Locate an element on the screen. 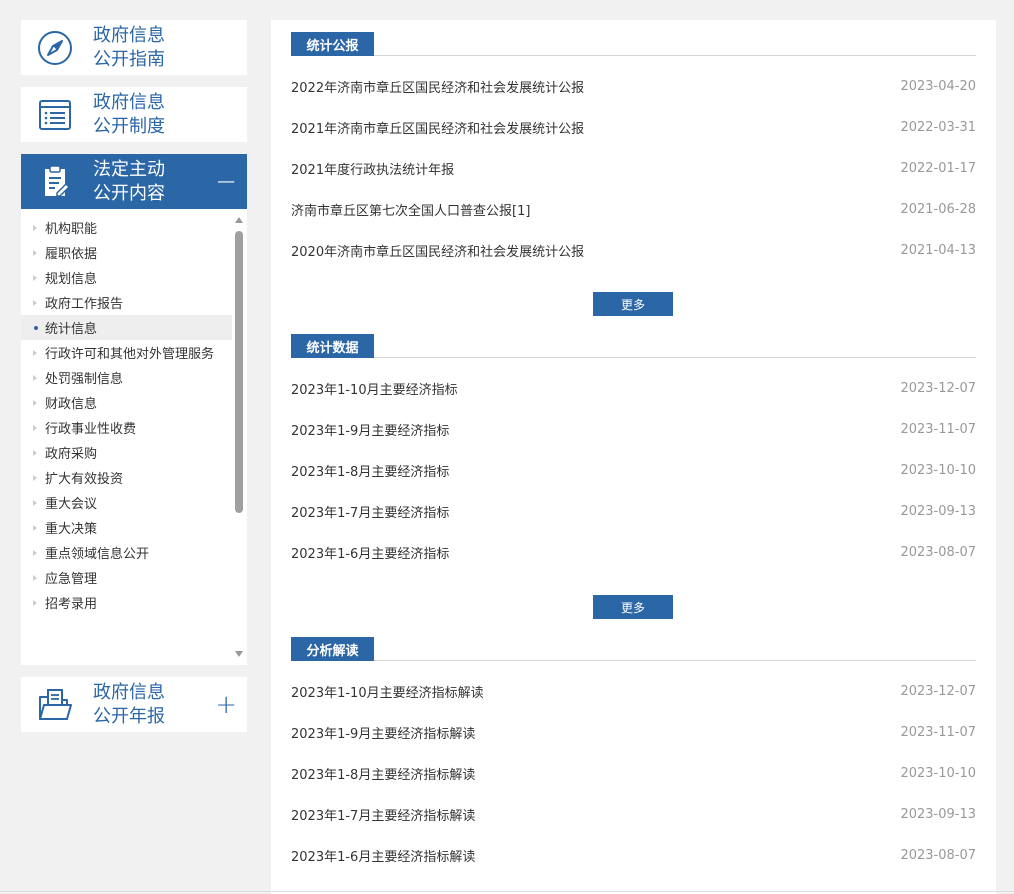  list-item-date: 2023-11-07 is located at coordinates (938, 732).